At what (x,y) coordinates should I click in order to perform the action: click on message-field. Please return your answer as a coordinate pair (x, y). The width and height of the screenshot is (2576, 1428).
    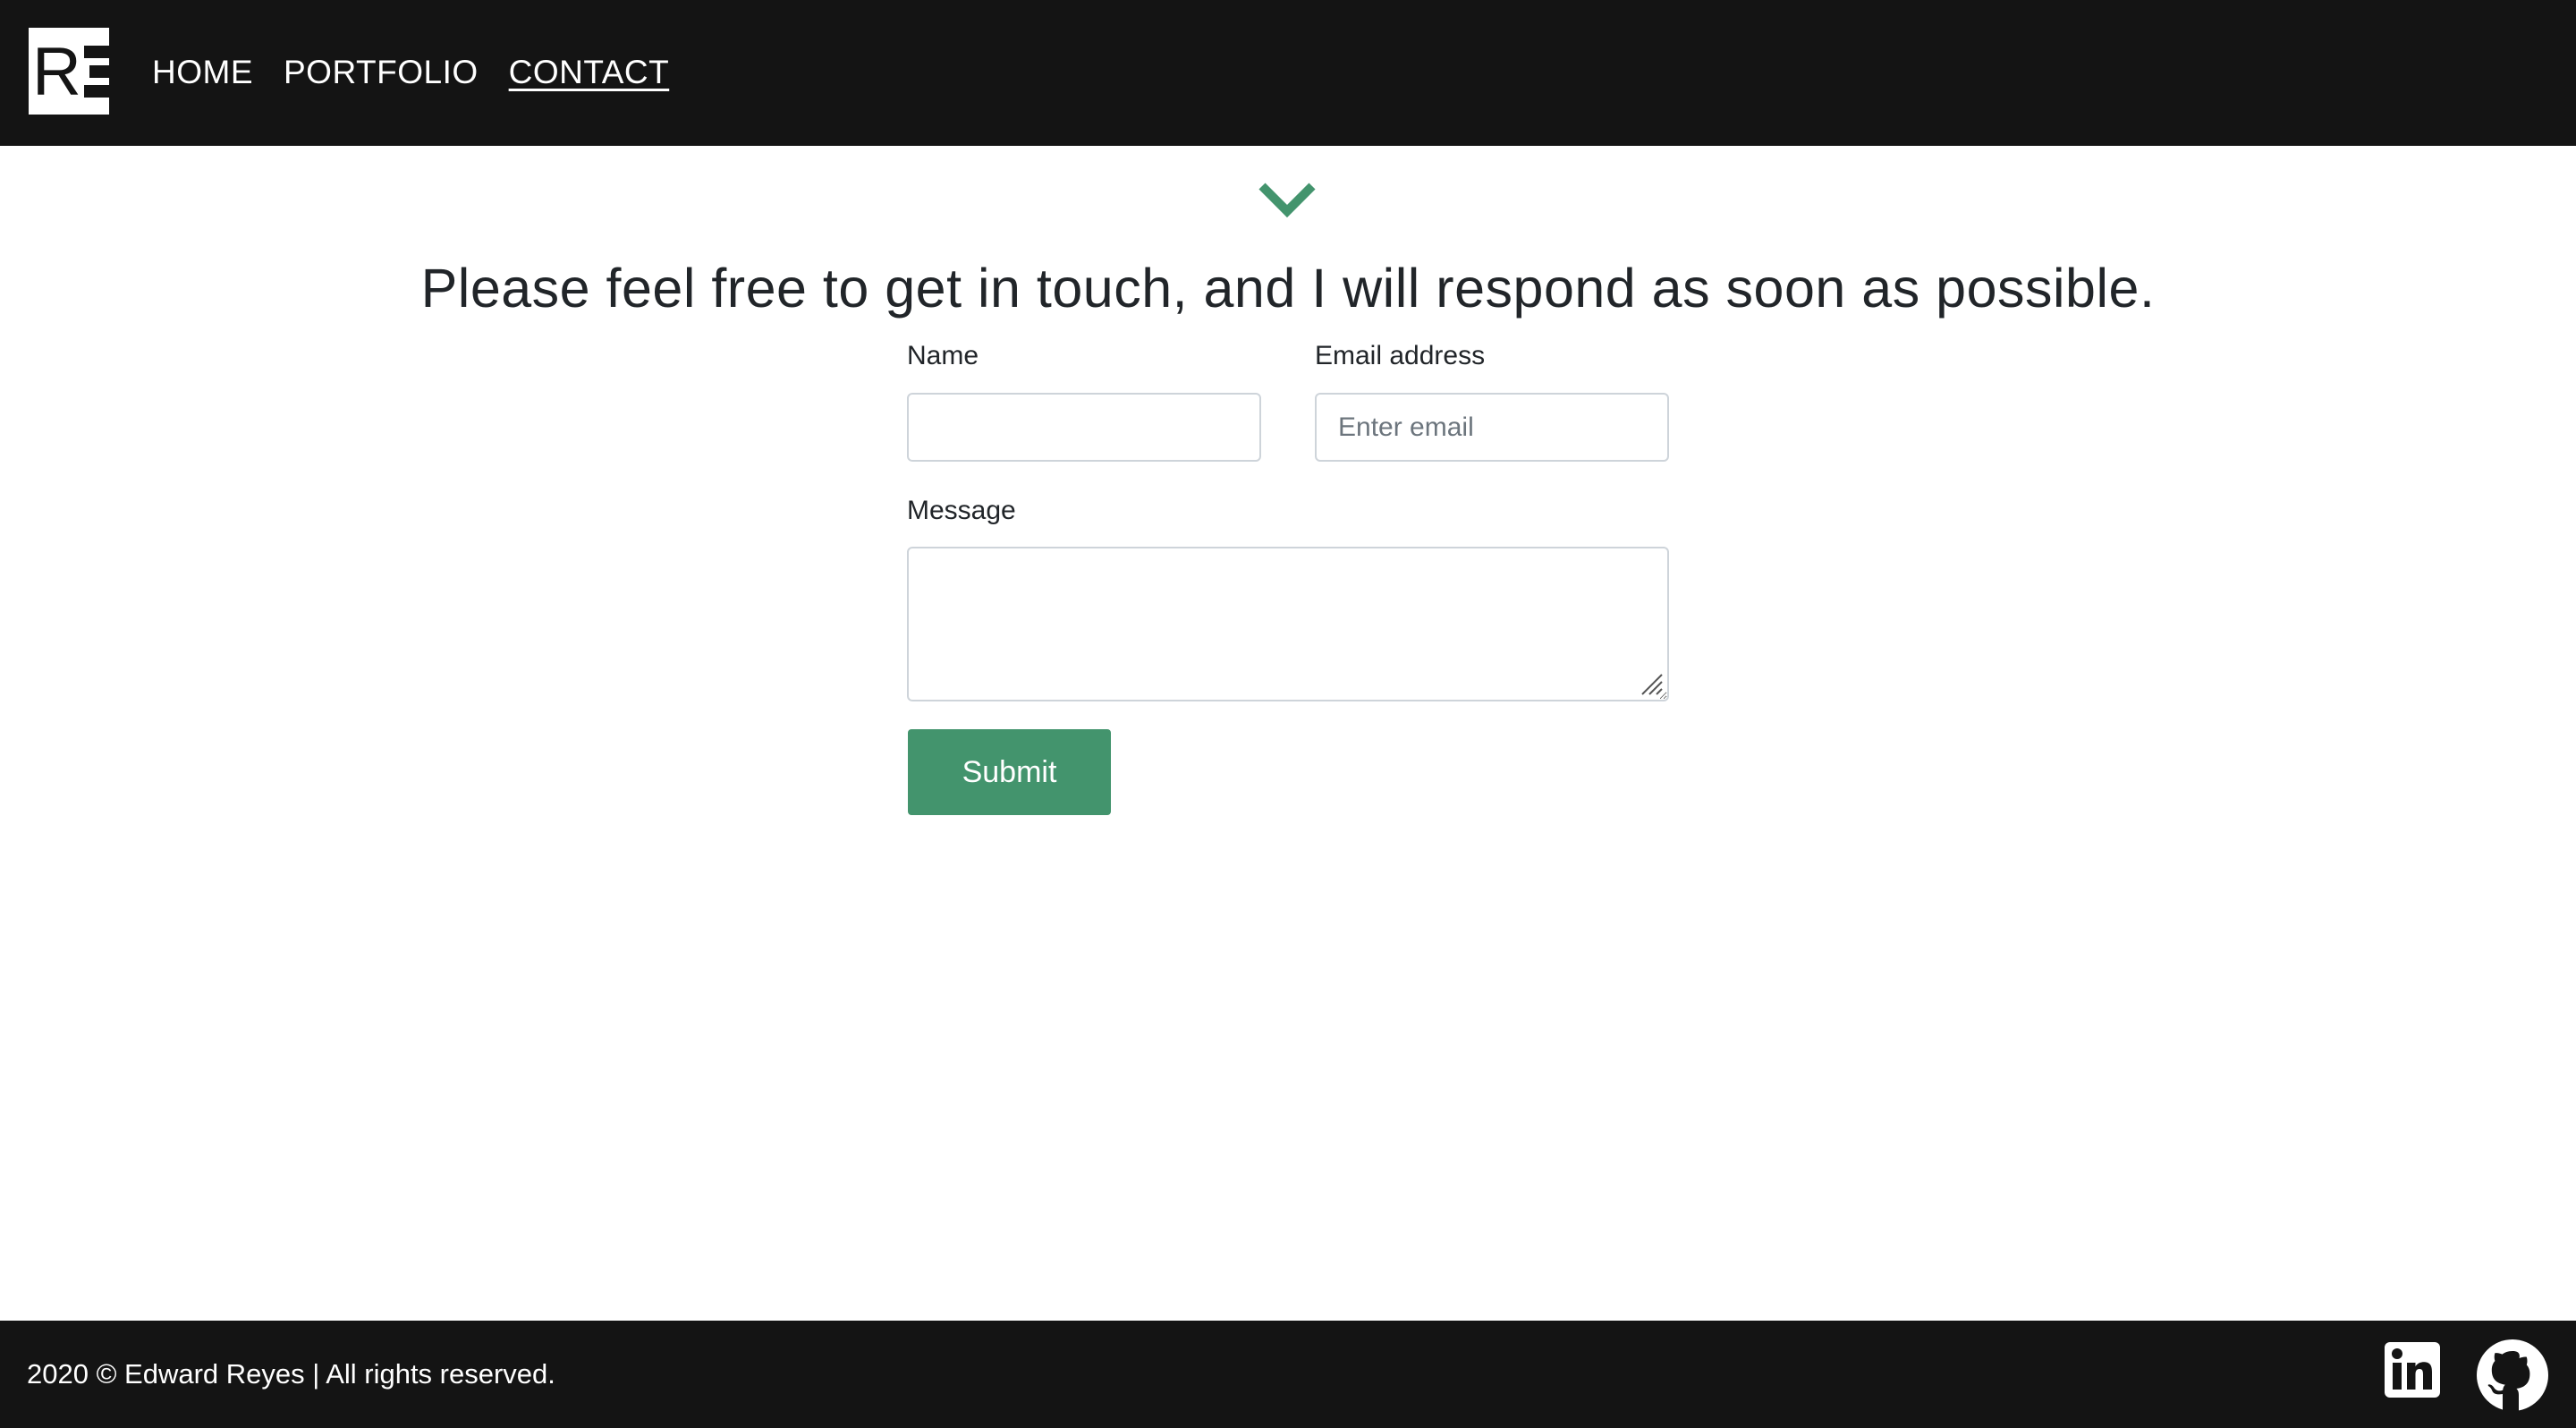
    Looking at the image, I should click on (1288, 624).